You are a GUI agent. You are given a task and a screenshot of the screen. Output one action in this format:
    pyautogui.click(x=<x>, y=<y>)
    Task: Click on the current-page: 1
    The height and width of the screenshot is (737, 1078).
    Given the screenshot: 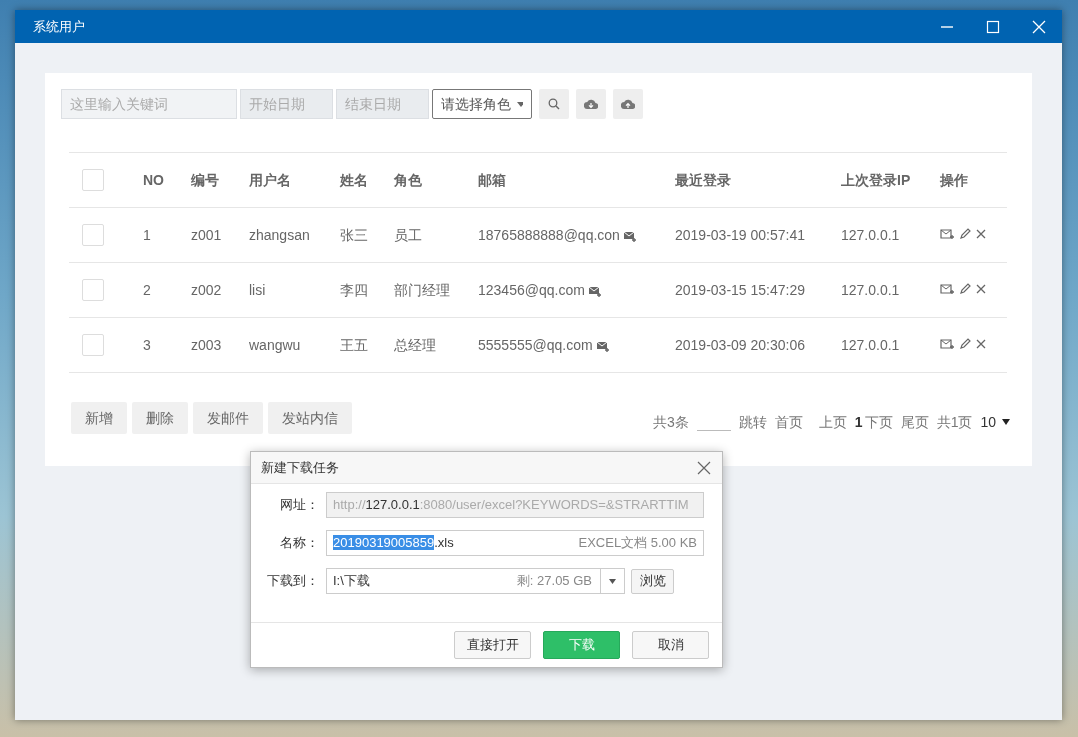 What is the action you would take?
    pyautogui.click(x=858, y=422)
    